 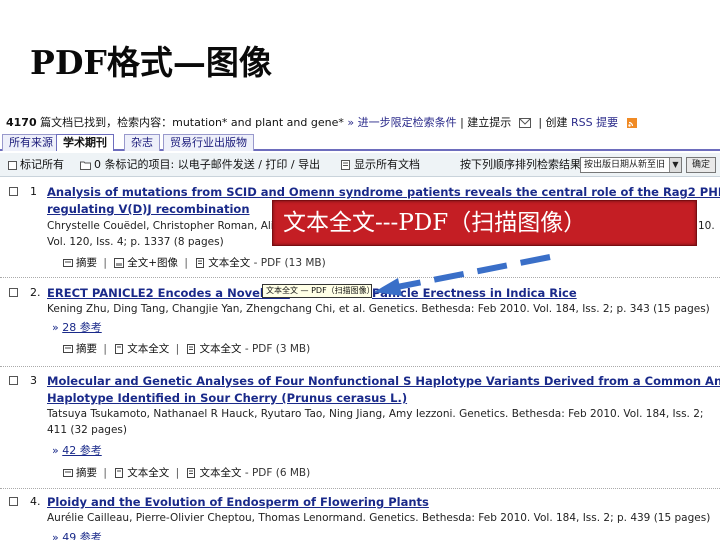 I want to click on result-number: 1, so click(x=33, y=191).